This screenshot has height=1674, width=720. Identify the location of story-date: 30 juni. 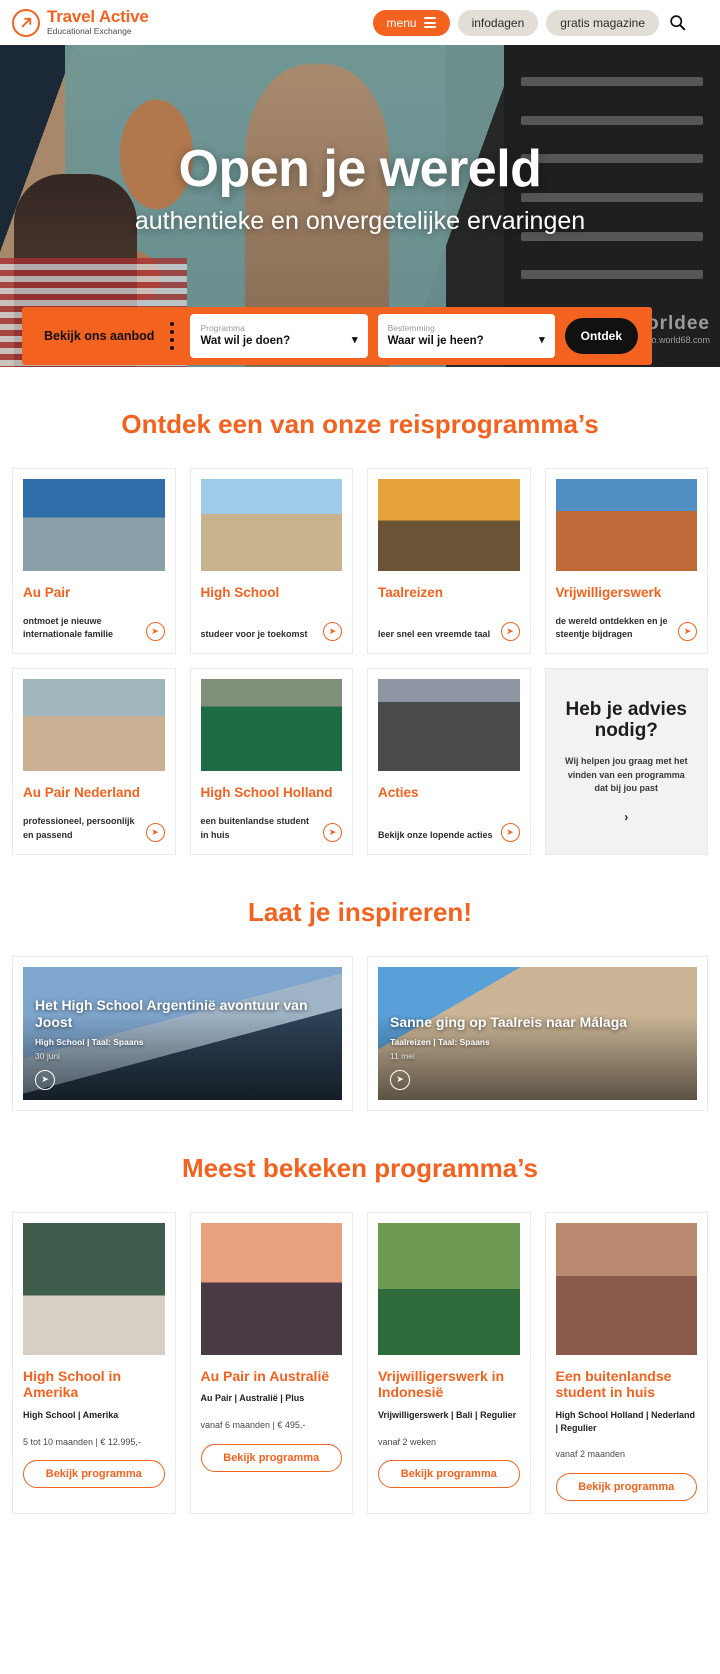
(48, 1055).